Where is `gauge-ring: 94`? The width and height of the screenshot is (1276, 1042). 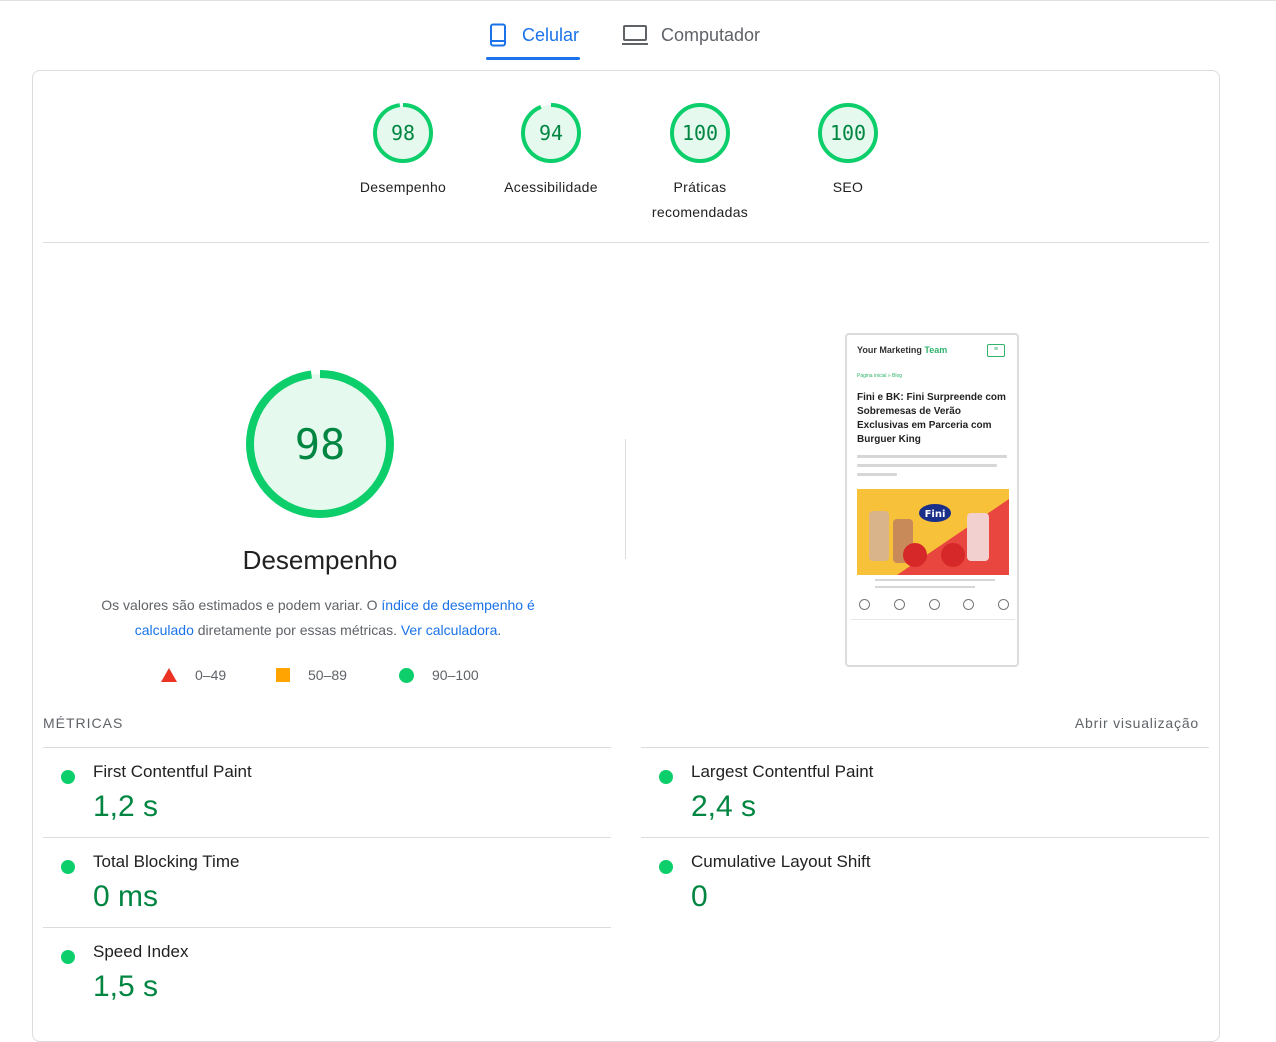
gauge-ring: 94 is located at coordinates (551, 133).